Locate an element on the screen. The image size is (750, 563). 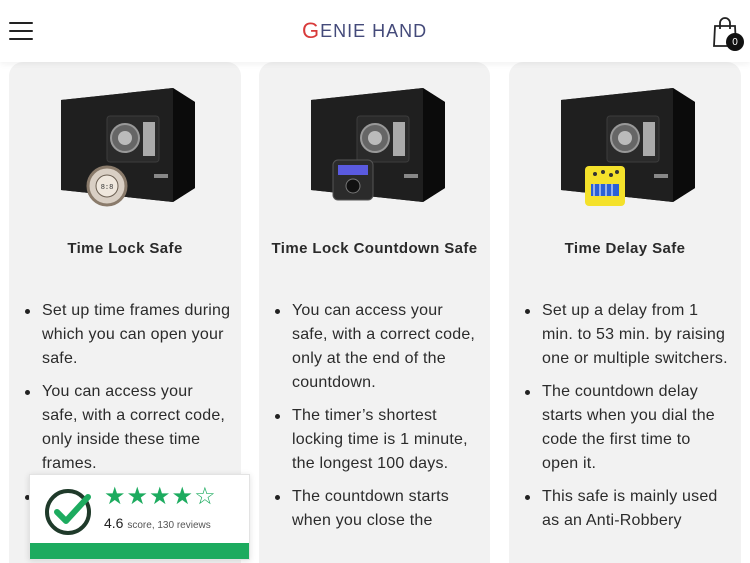
product-image: 8:8 is located at coordinates (125, 155).